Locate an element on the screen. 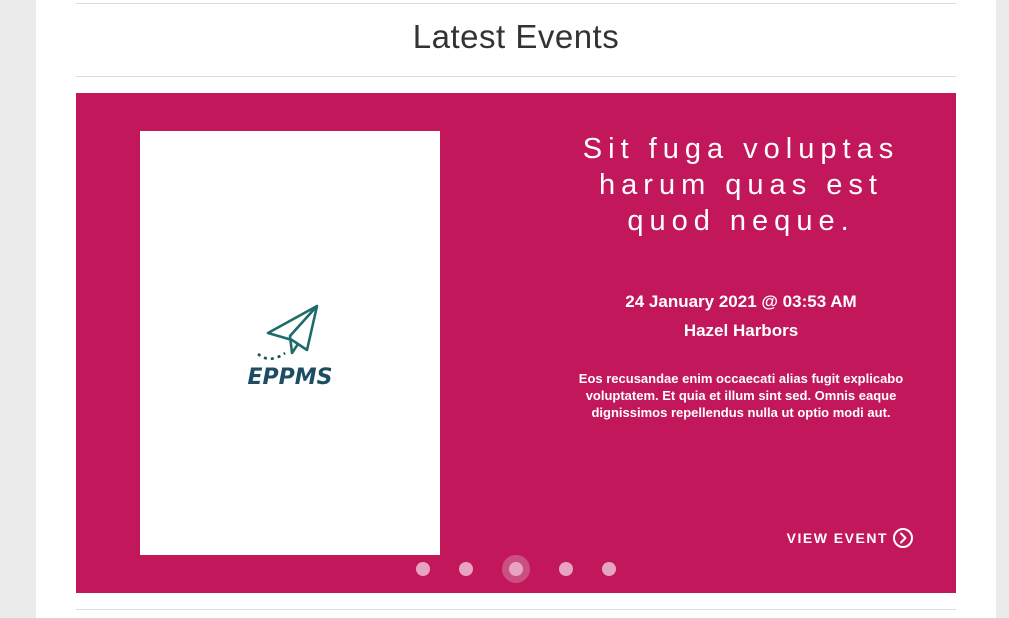 The height and width of the screenshot is (618, 1009). view-event-label: VIEW EVENT is located at coordinates (837, 538).